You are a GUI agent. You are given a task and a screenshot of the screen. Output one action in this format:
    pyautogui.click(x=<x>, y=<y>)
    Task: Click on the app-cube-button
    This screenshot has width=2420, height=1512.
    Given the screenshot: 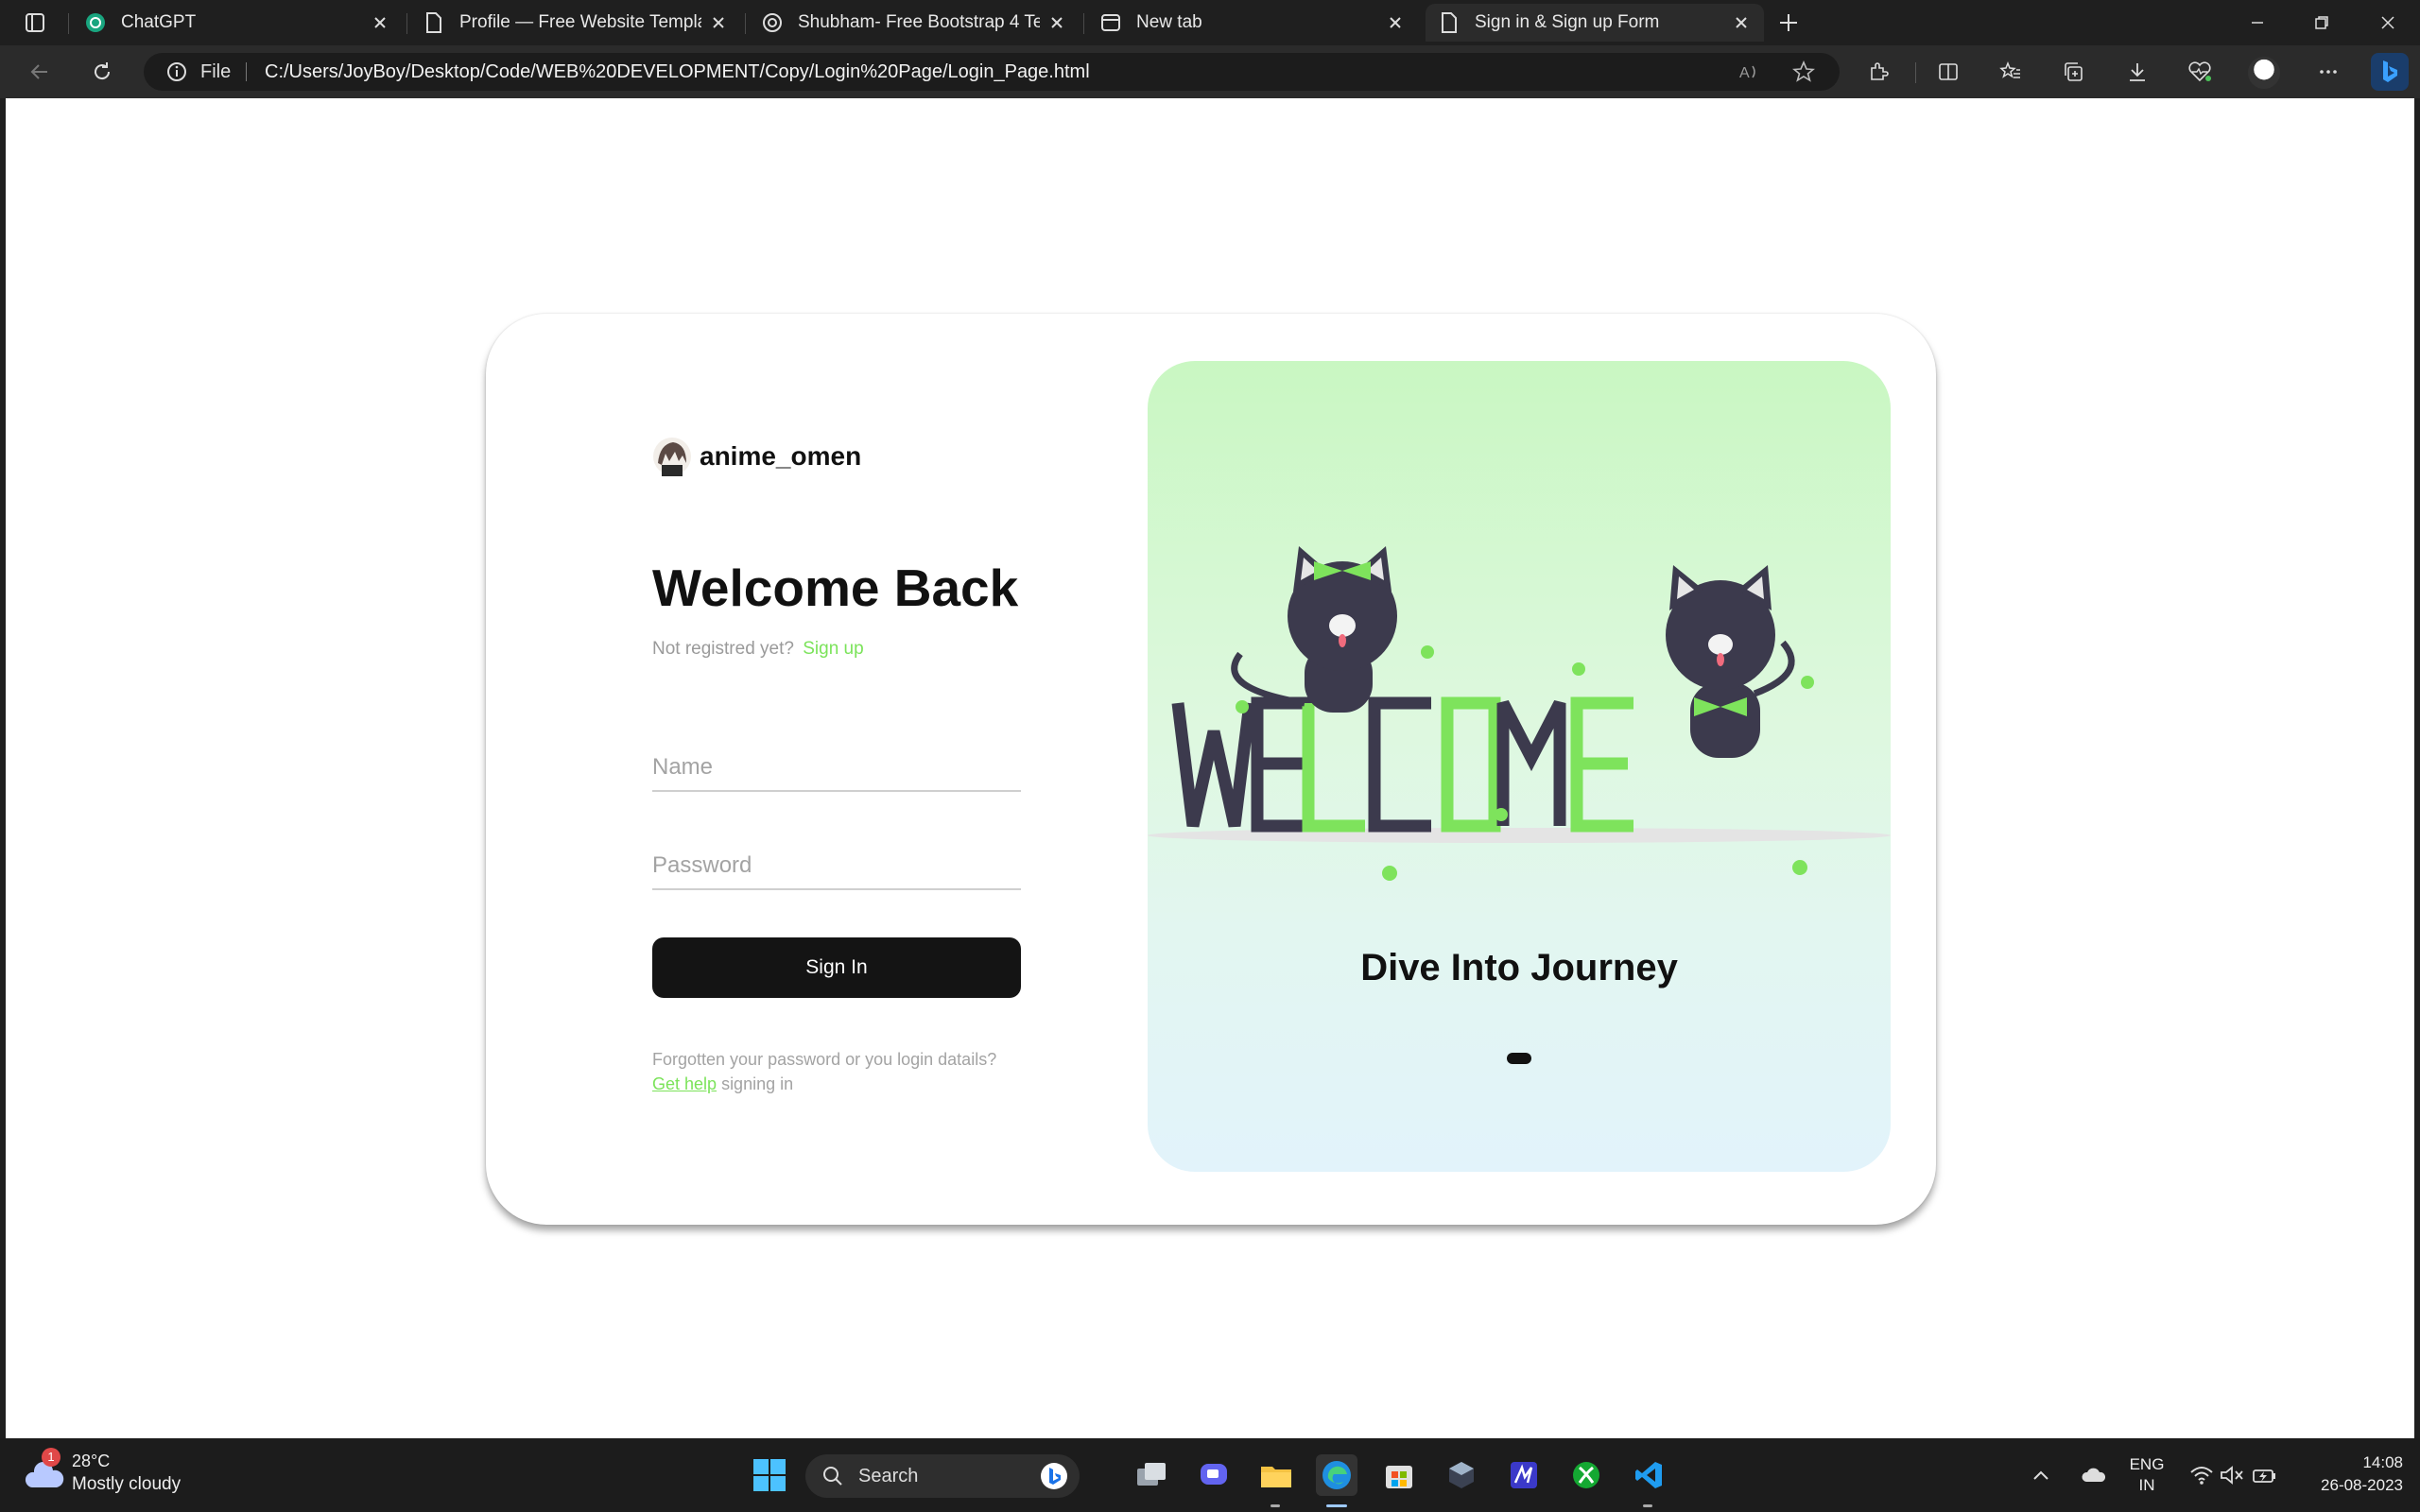 What is the action you would take?
    pyautogui.click(x=1461, y=1475)
    